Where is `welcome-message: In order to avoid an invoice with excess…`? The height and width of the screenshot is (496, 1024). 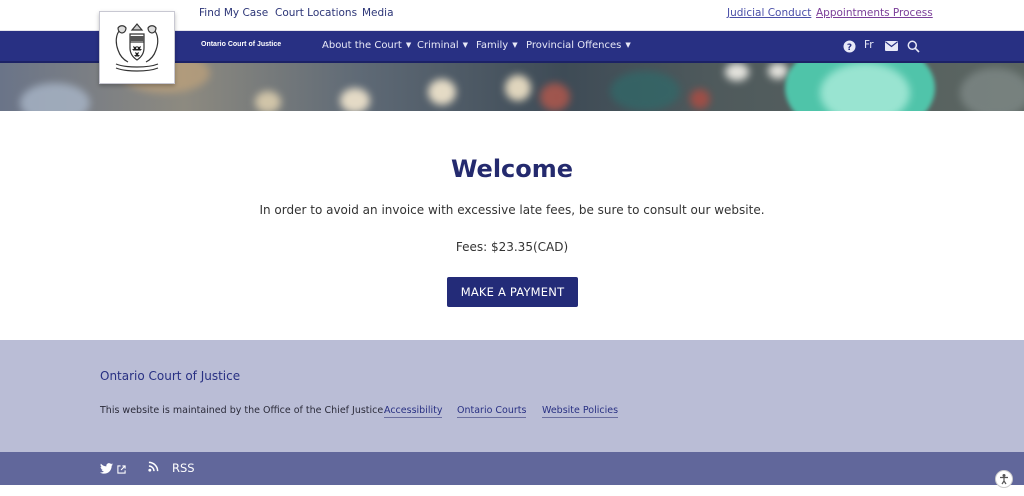 welcome-message: In order to avoid an invoice with excess… is located at coordinates (512, 210).